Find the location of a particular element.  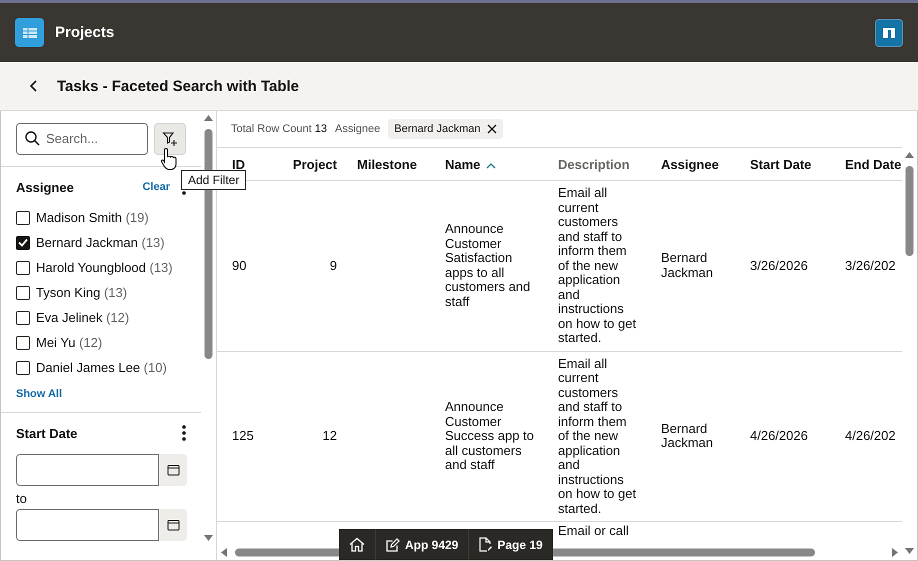

column-header: End Date is located at coordinates (868, 164).